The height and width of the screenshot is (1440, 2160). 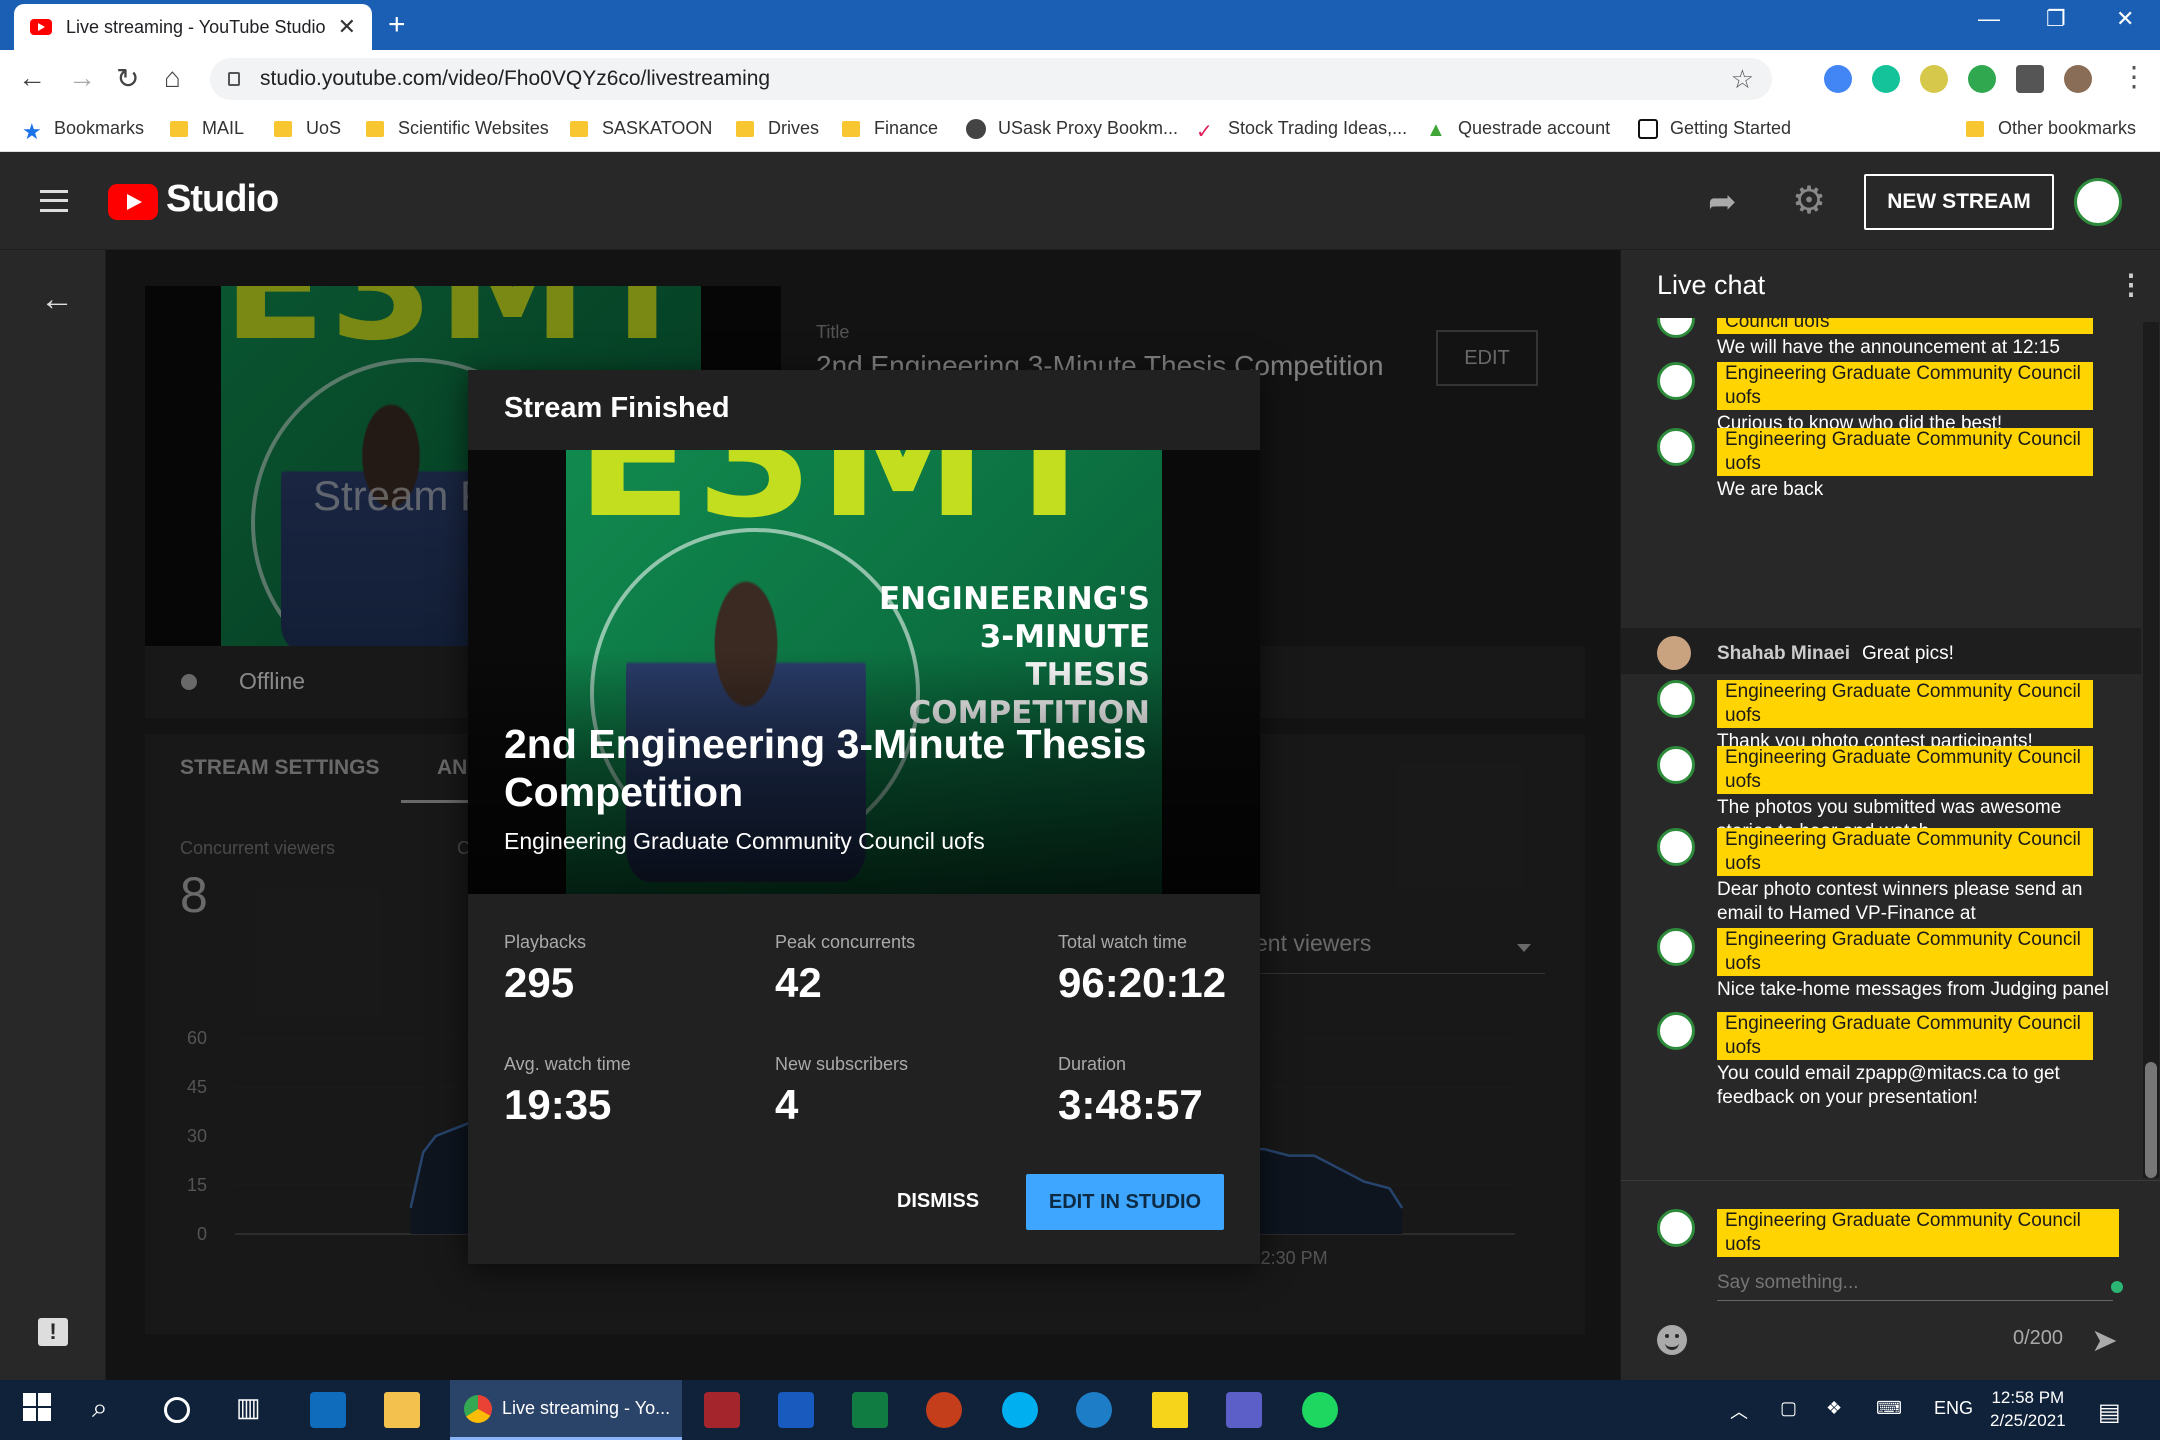 I want to click on bookmark-item: Scientific Websites, so click(x=457, y=128).